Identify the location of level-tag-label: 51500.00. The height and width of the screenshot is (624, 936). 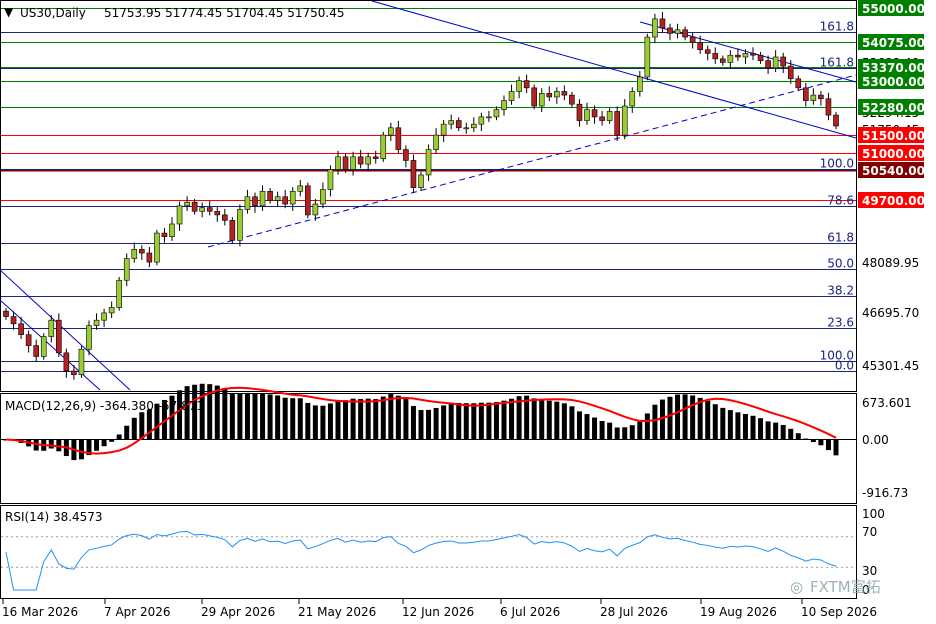
(893, 136).